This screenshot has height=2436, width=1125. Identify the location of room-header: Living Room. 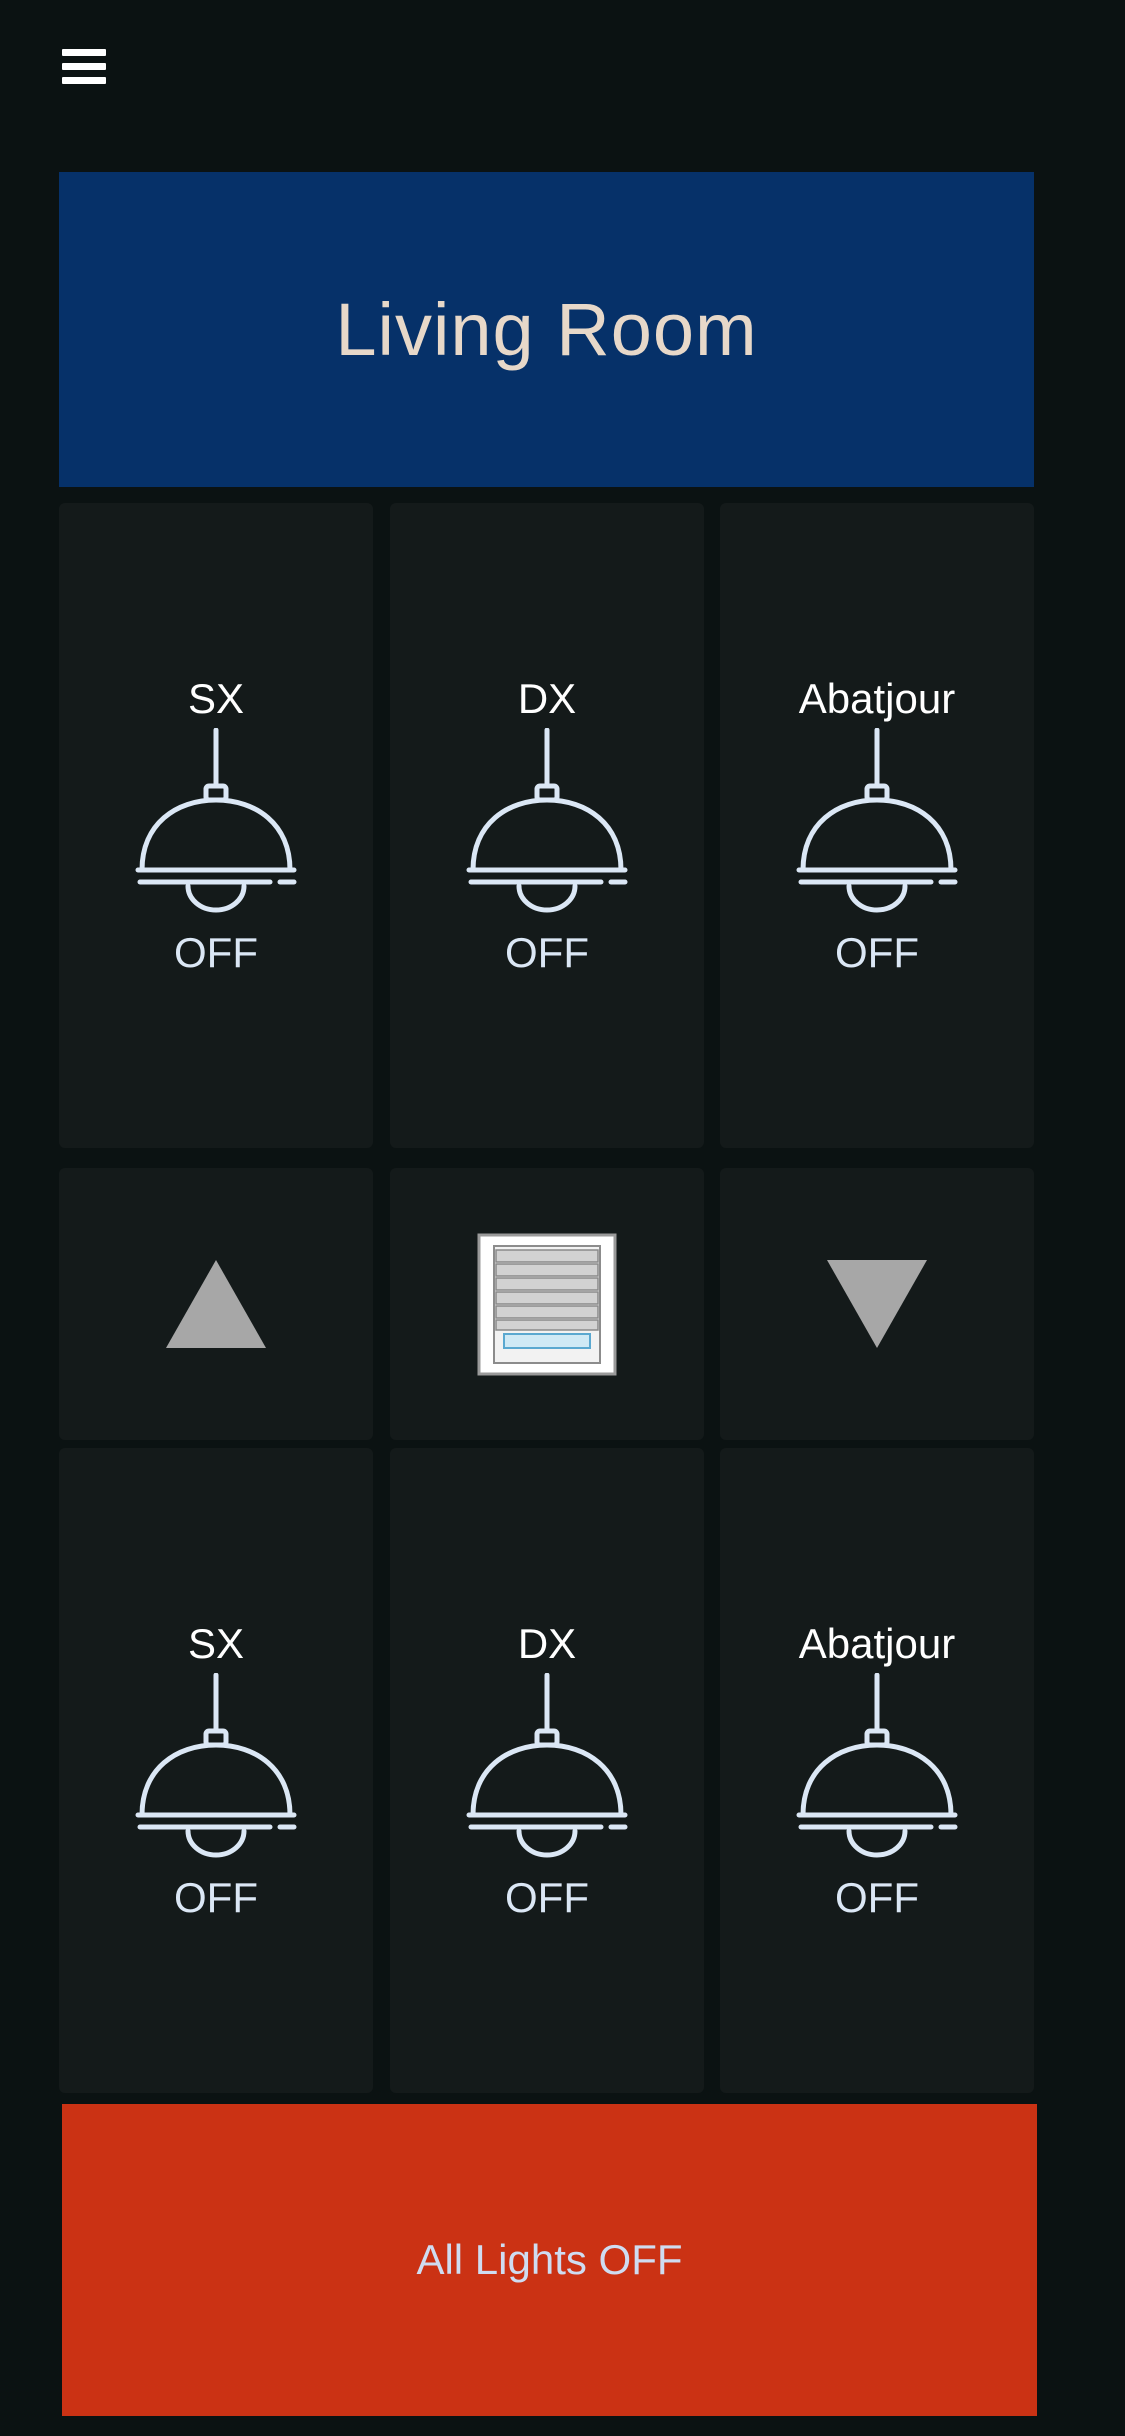
(546, 329).